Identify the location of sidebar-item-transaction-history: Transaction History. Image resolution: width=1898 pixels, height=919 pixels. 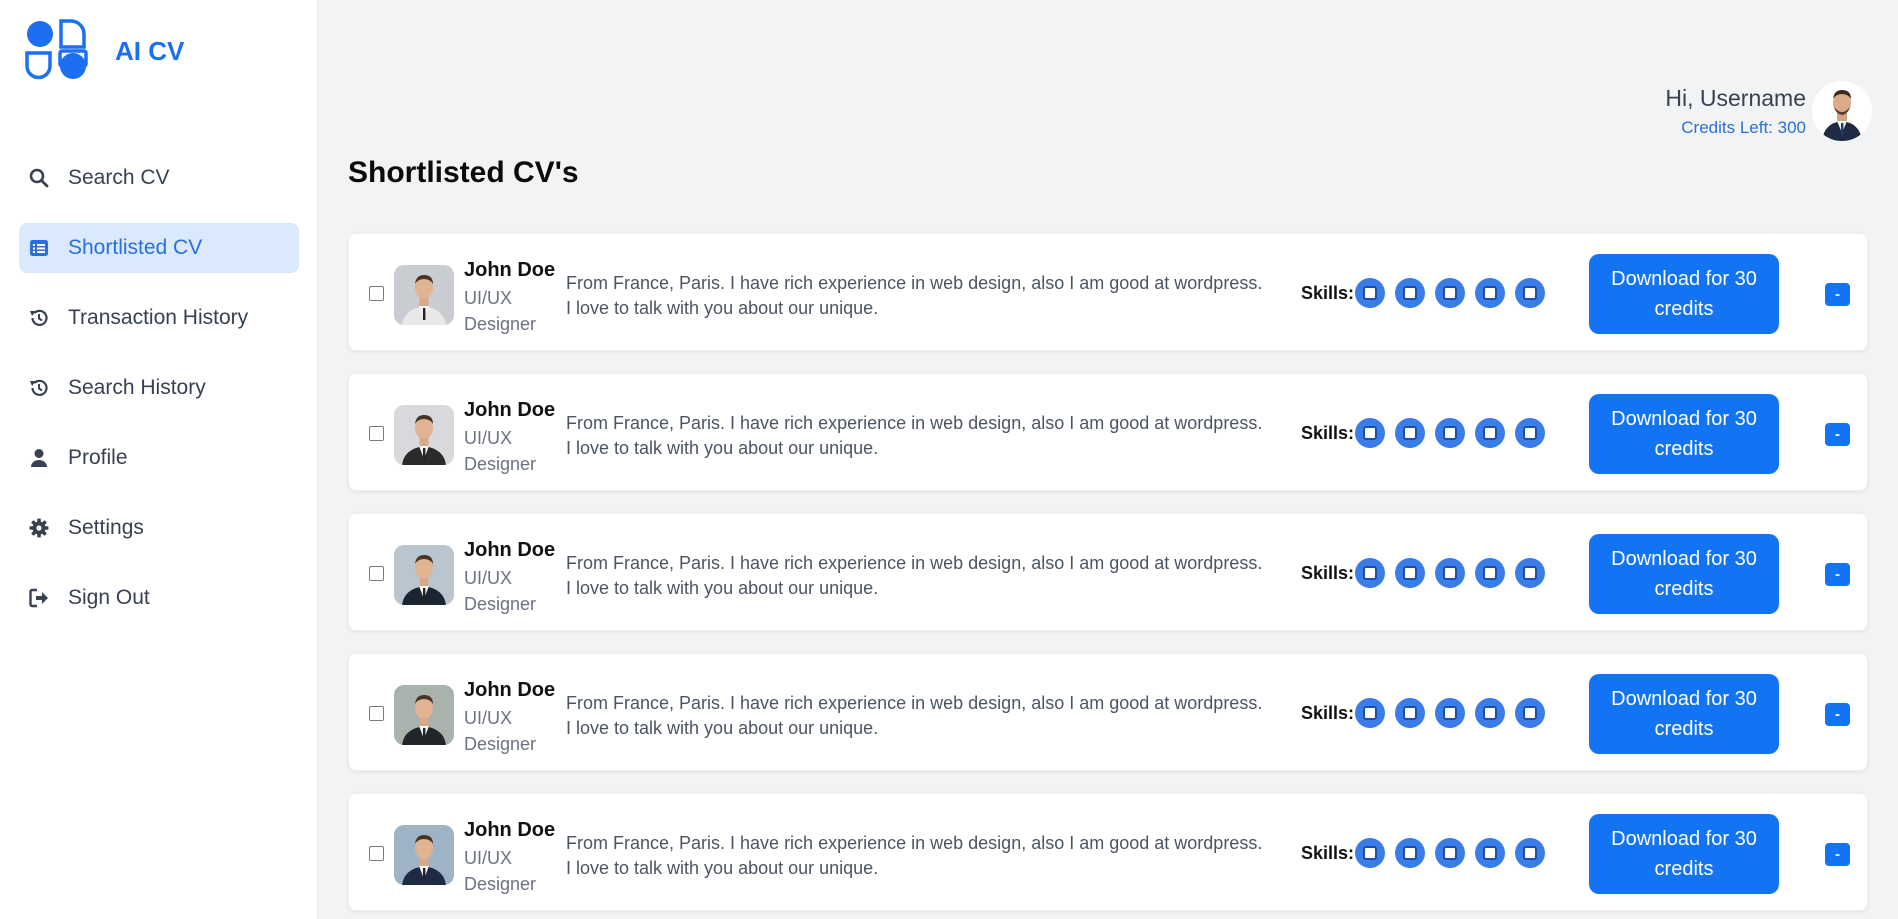
(159, 318).